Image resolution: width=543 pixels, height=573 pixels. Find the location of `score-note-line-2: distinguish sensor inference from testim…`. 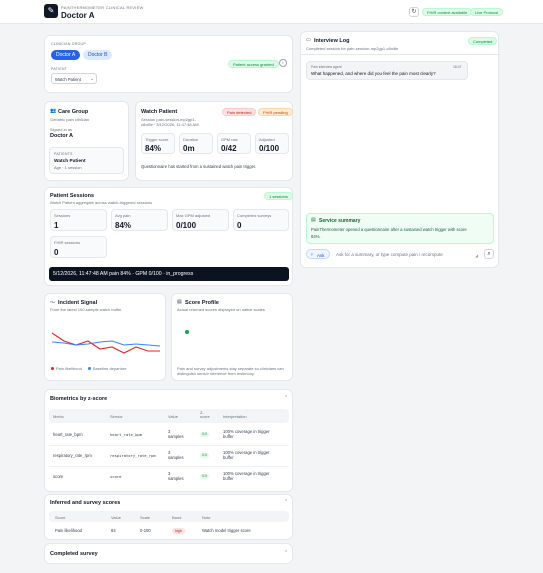

score-note-line-2: distinguish sensor inference from testim… is located at coordinates (216, 373).